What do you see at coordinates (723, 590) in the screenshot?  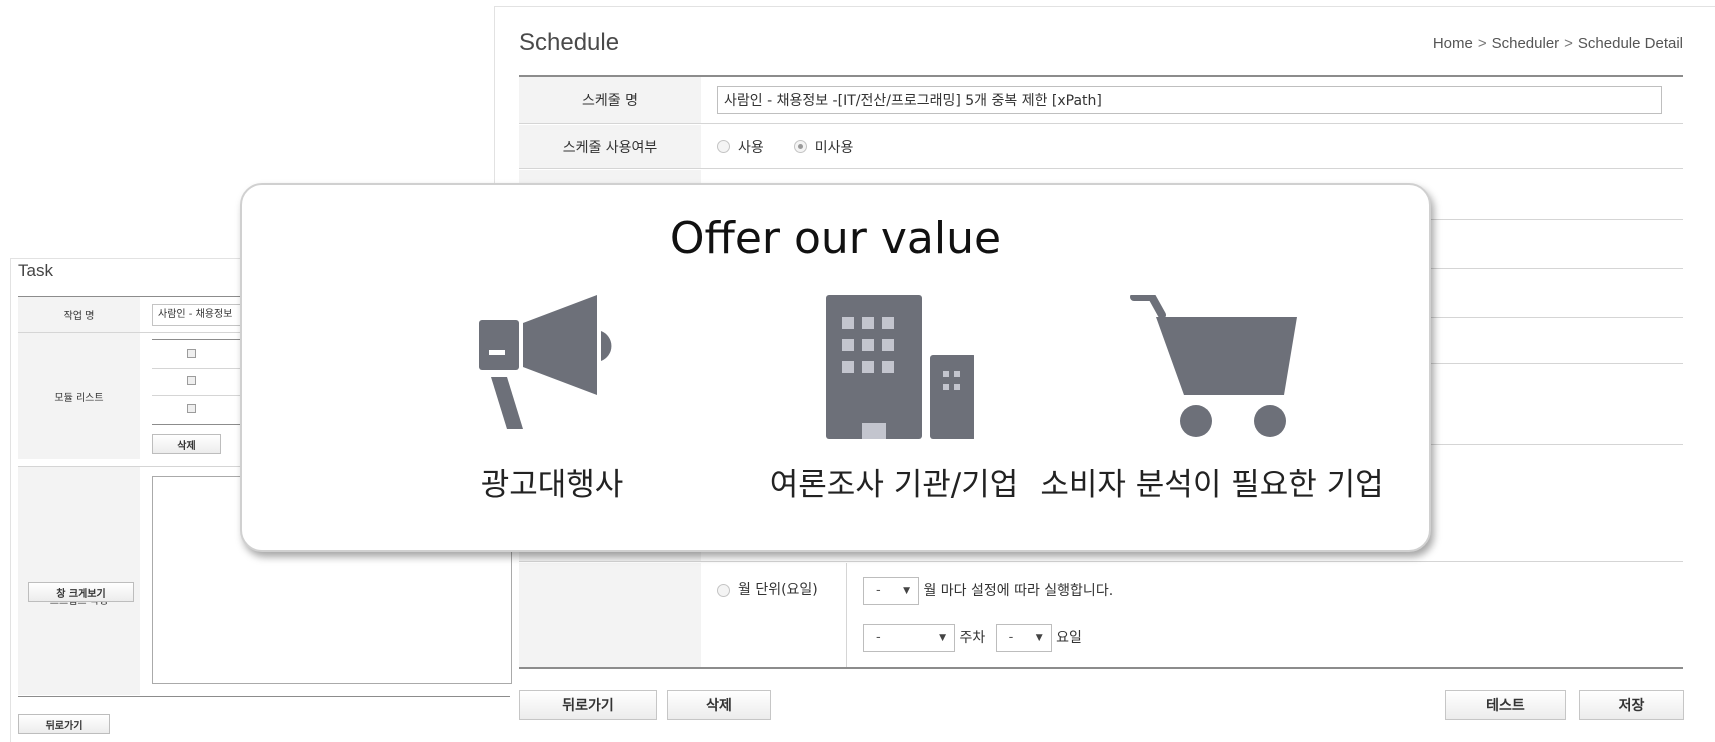 I see `monthly-weekday-radio` at bounding box center [723, 590].